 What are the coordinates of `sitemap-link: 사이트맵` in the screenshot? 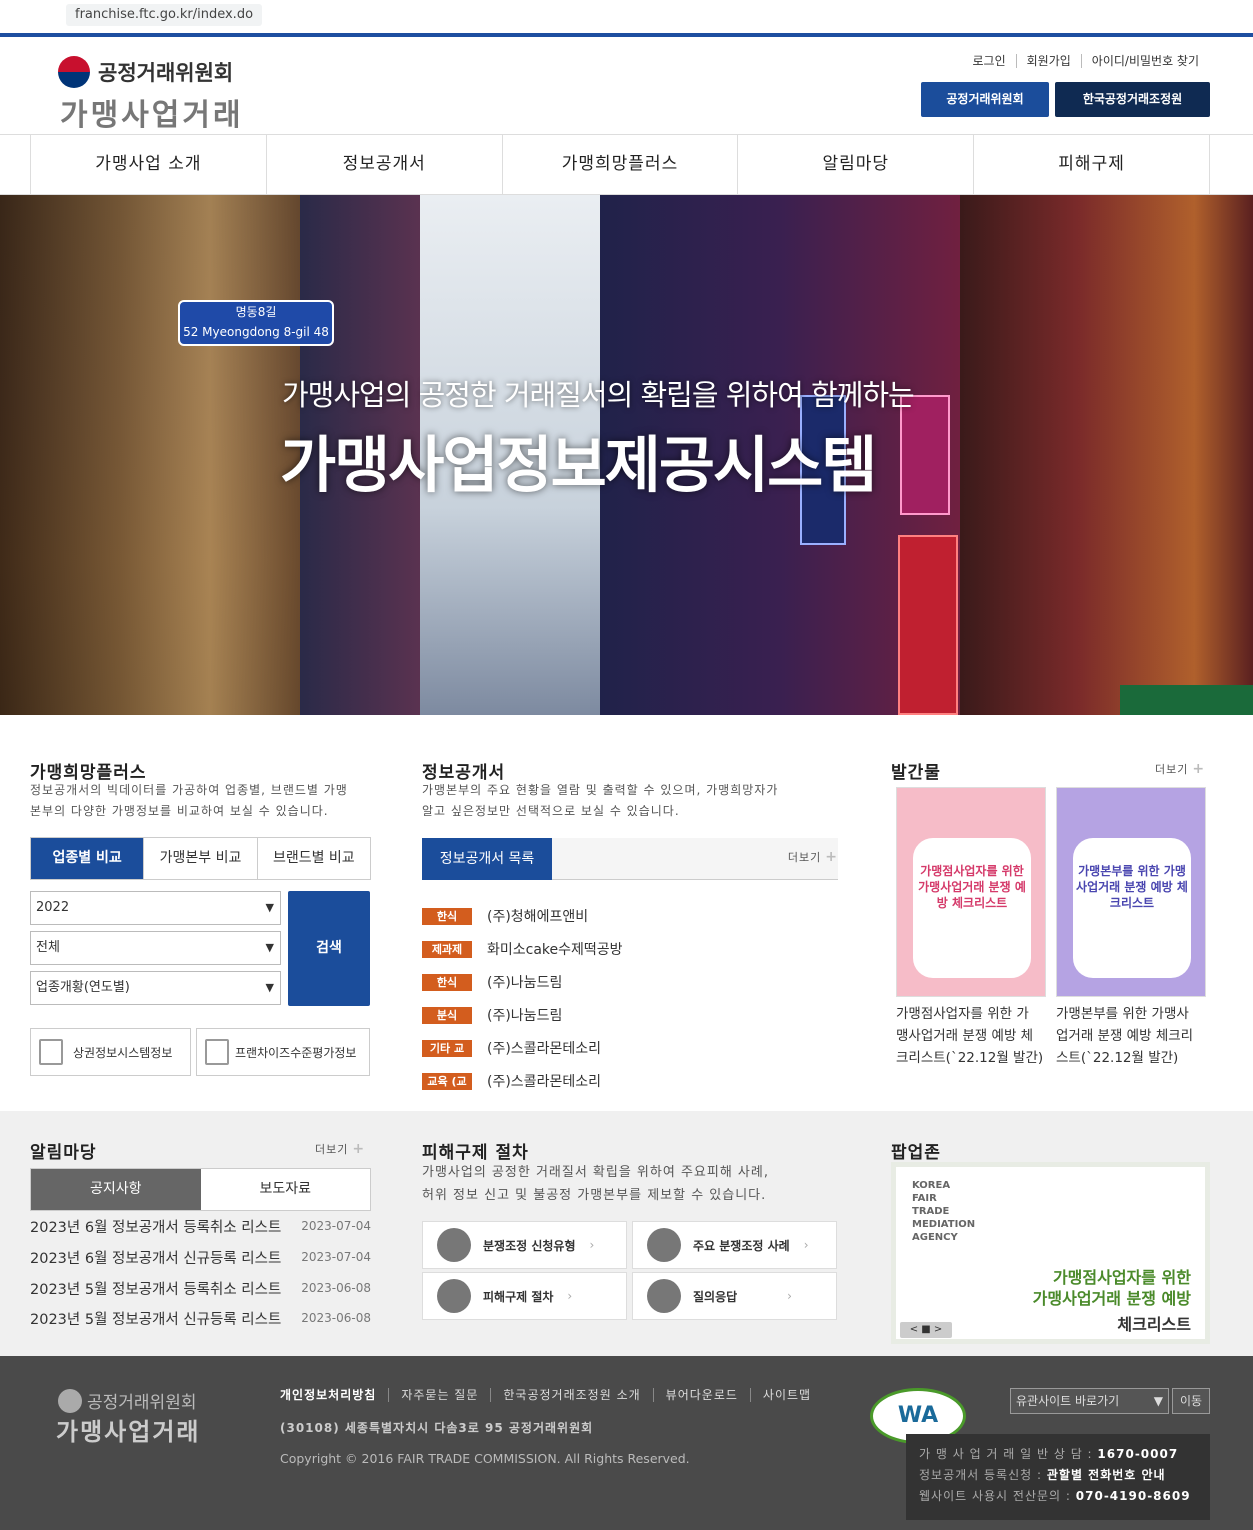 It's located at (786, 1395).